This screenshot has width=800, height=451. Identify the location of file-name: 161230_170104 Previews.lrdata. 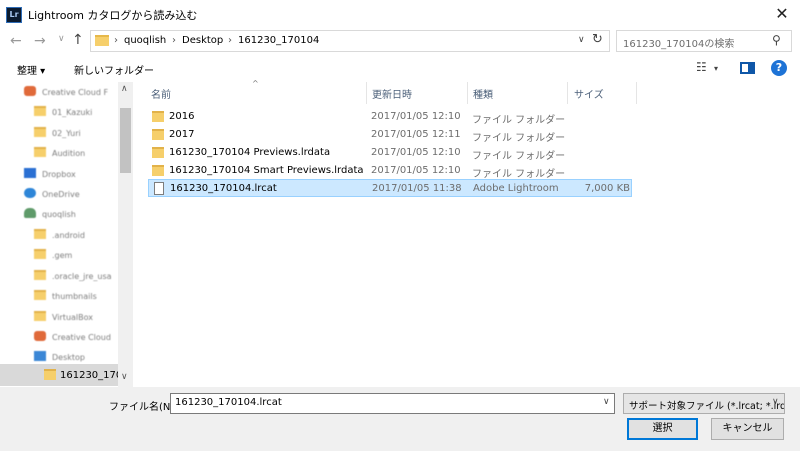
(250, 152).